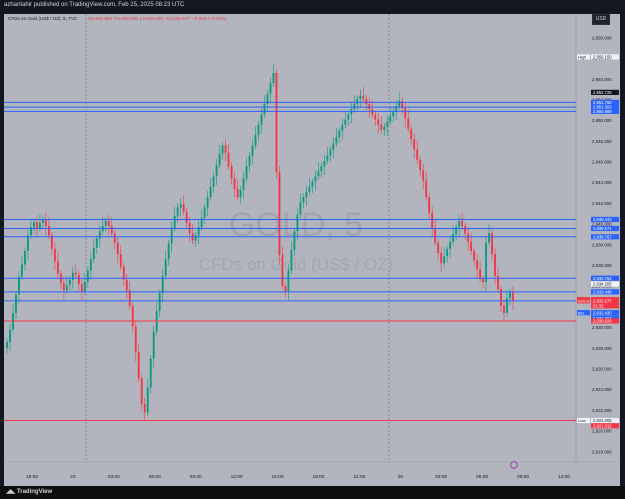 This screenshot has height=499, width=625. I want to click on currency-button: USD, so click(601, 19).